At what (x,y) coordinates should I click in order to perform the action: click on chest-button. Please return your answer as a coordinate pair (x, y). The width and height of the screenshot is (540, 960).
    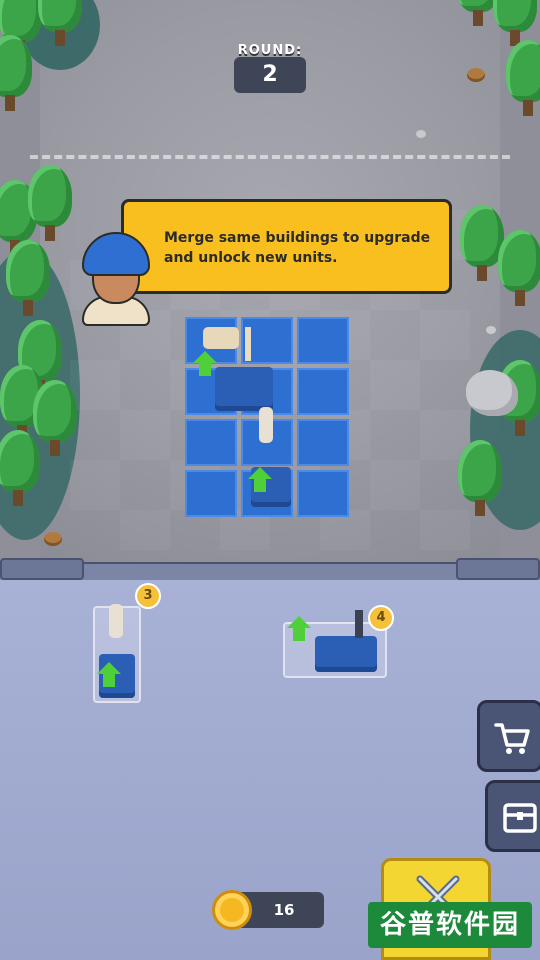
    Looking at the image, I should click on (512, 816).